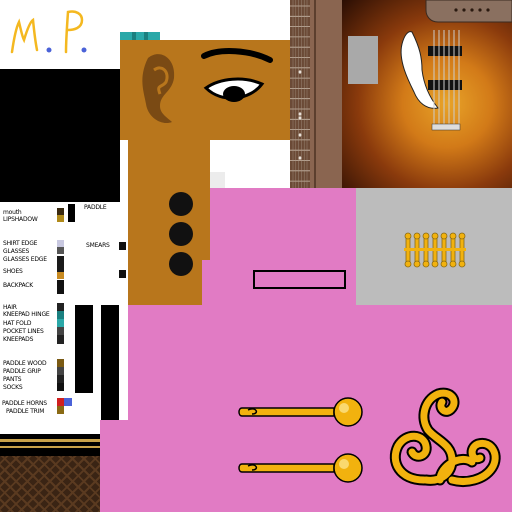 Image resolution: width=512 pixels, height=512 pixels. What do you see at coordinates (60, 287) in the screenshot?
I see `swatch-backpack` at bounding box center [60, 287].